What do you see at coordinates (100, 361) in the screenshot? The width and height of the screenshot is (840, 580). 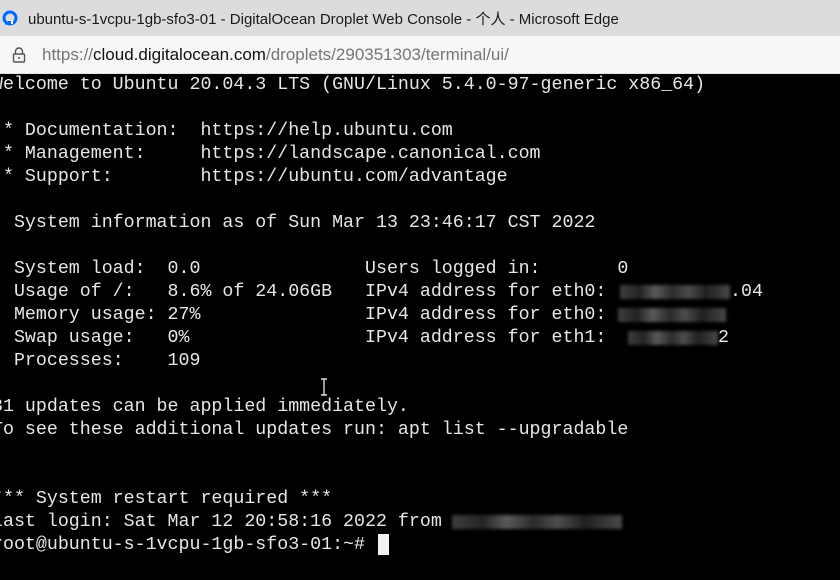 I see `terminal-line: Processes: 109` at bounding box center [100, 361].